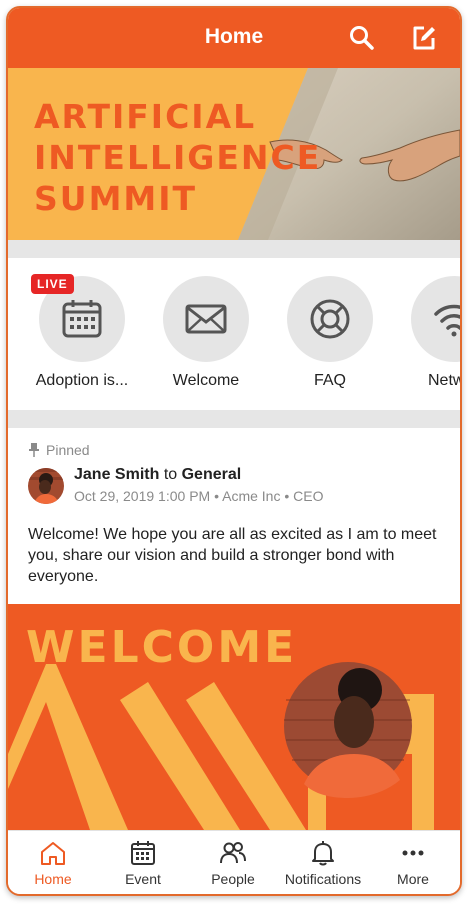 This screenshot has width=468, height=906. What do you see at coordinates (68, 450) in the screenshot?
I see `pinned-label: Pinned` at bounding box center [68, 450].